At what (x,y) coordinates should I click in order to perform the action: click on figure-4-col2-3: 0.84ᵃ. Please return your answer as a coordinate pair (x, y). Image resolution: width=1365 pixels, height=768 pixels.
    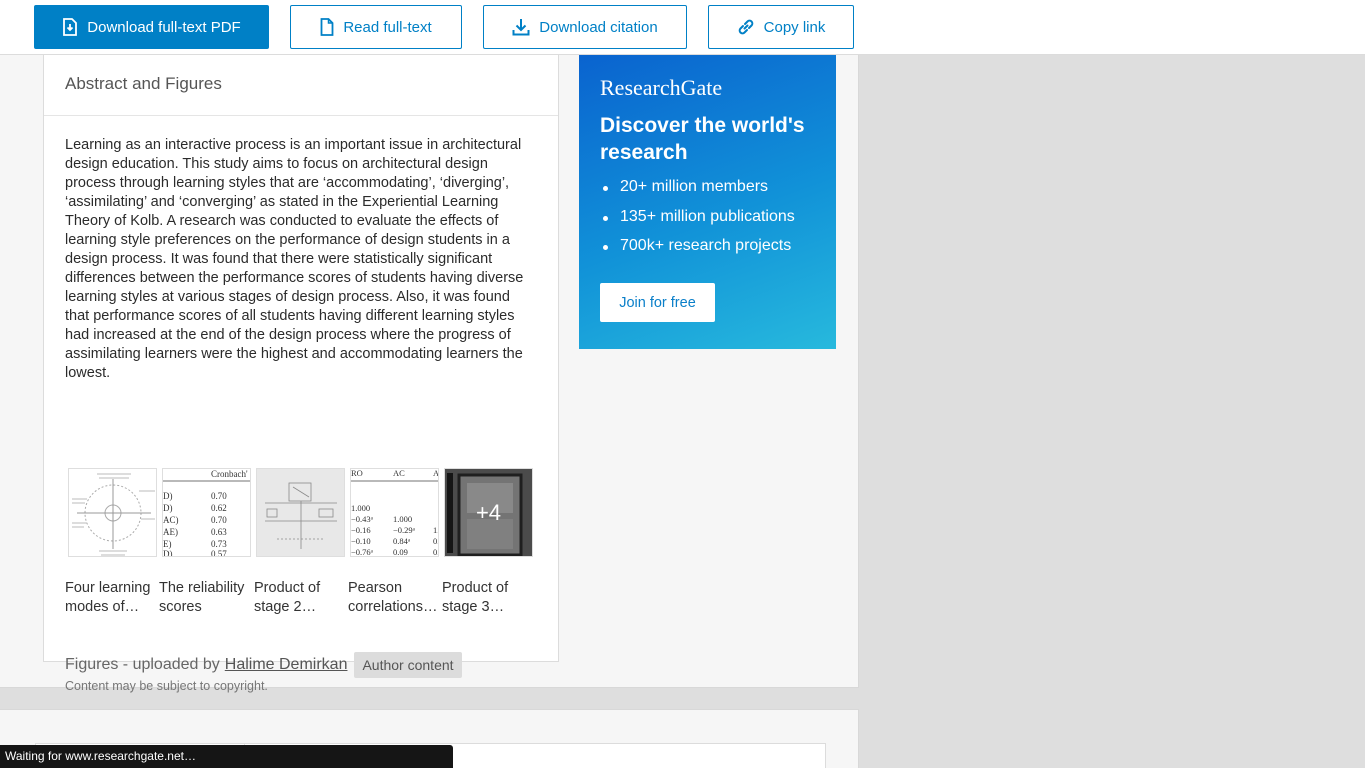
    Looking at the image, I should click on (402, 541).